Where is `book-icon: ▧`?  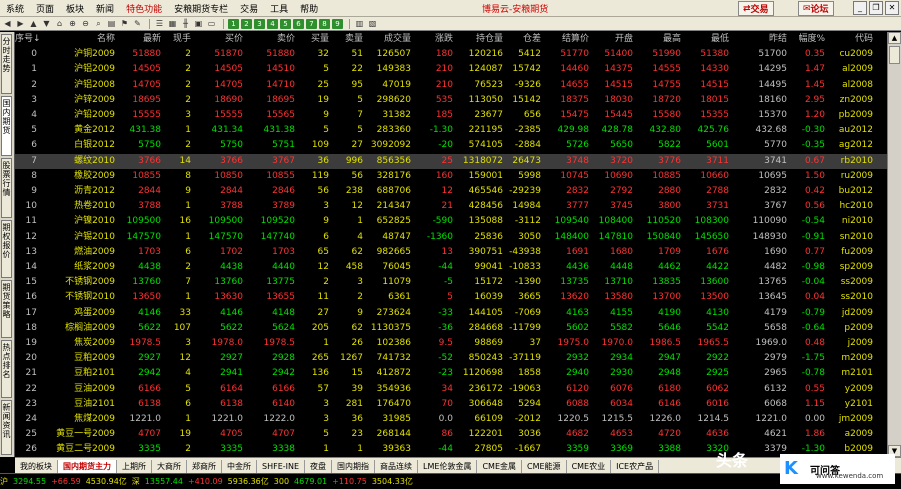
book-icon: ▧ is located at coordinates (372, 24).